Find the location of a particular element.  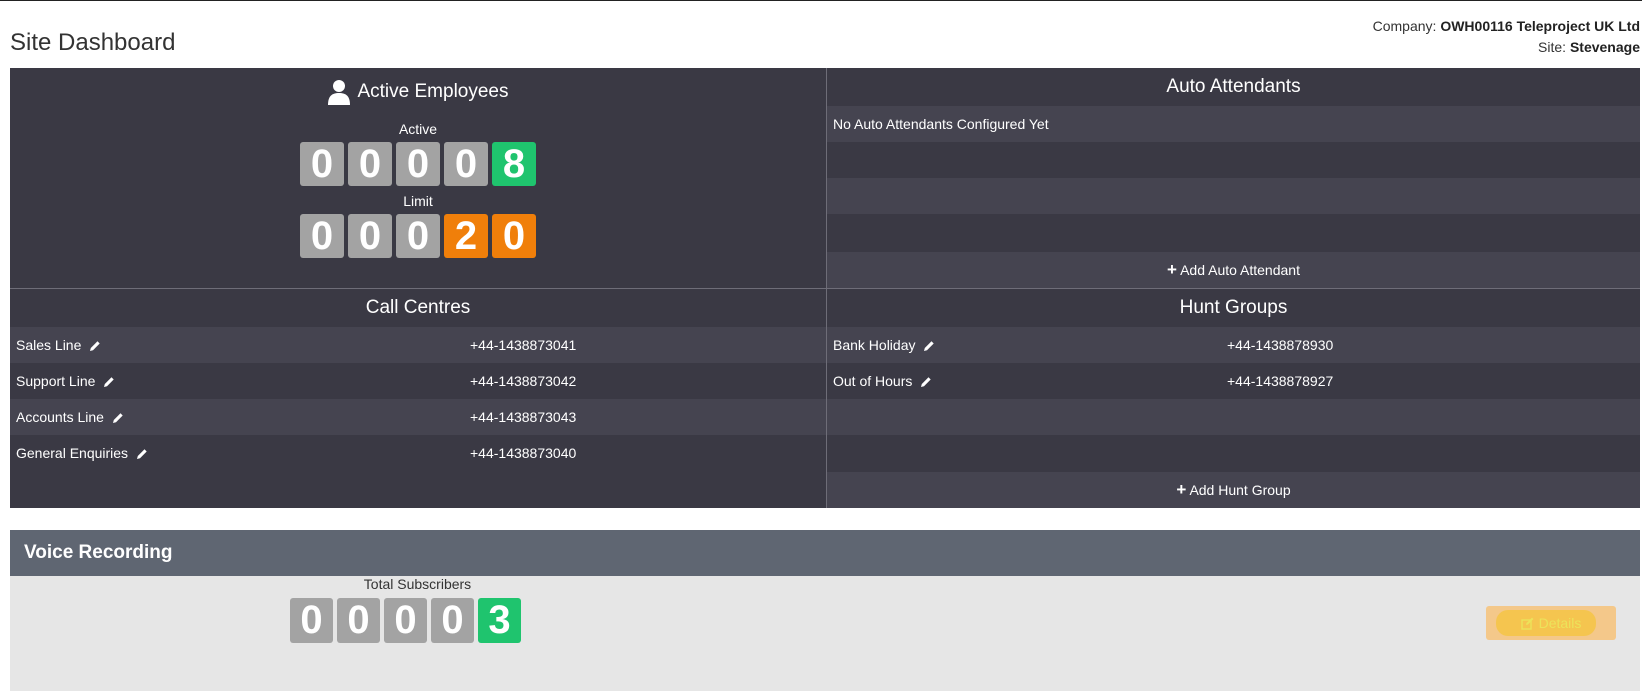

voice-recording-header: Voice Recording is located at coordinates (825, 553).